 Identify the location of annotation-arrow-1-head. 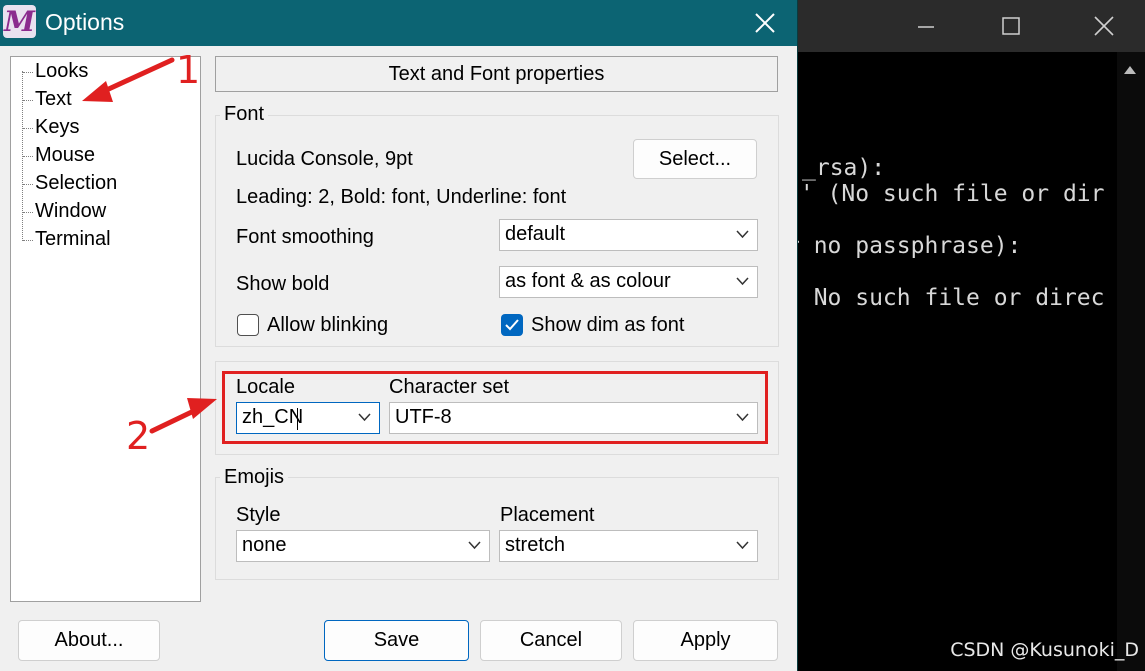
(97, 91).